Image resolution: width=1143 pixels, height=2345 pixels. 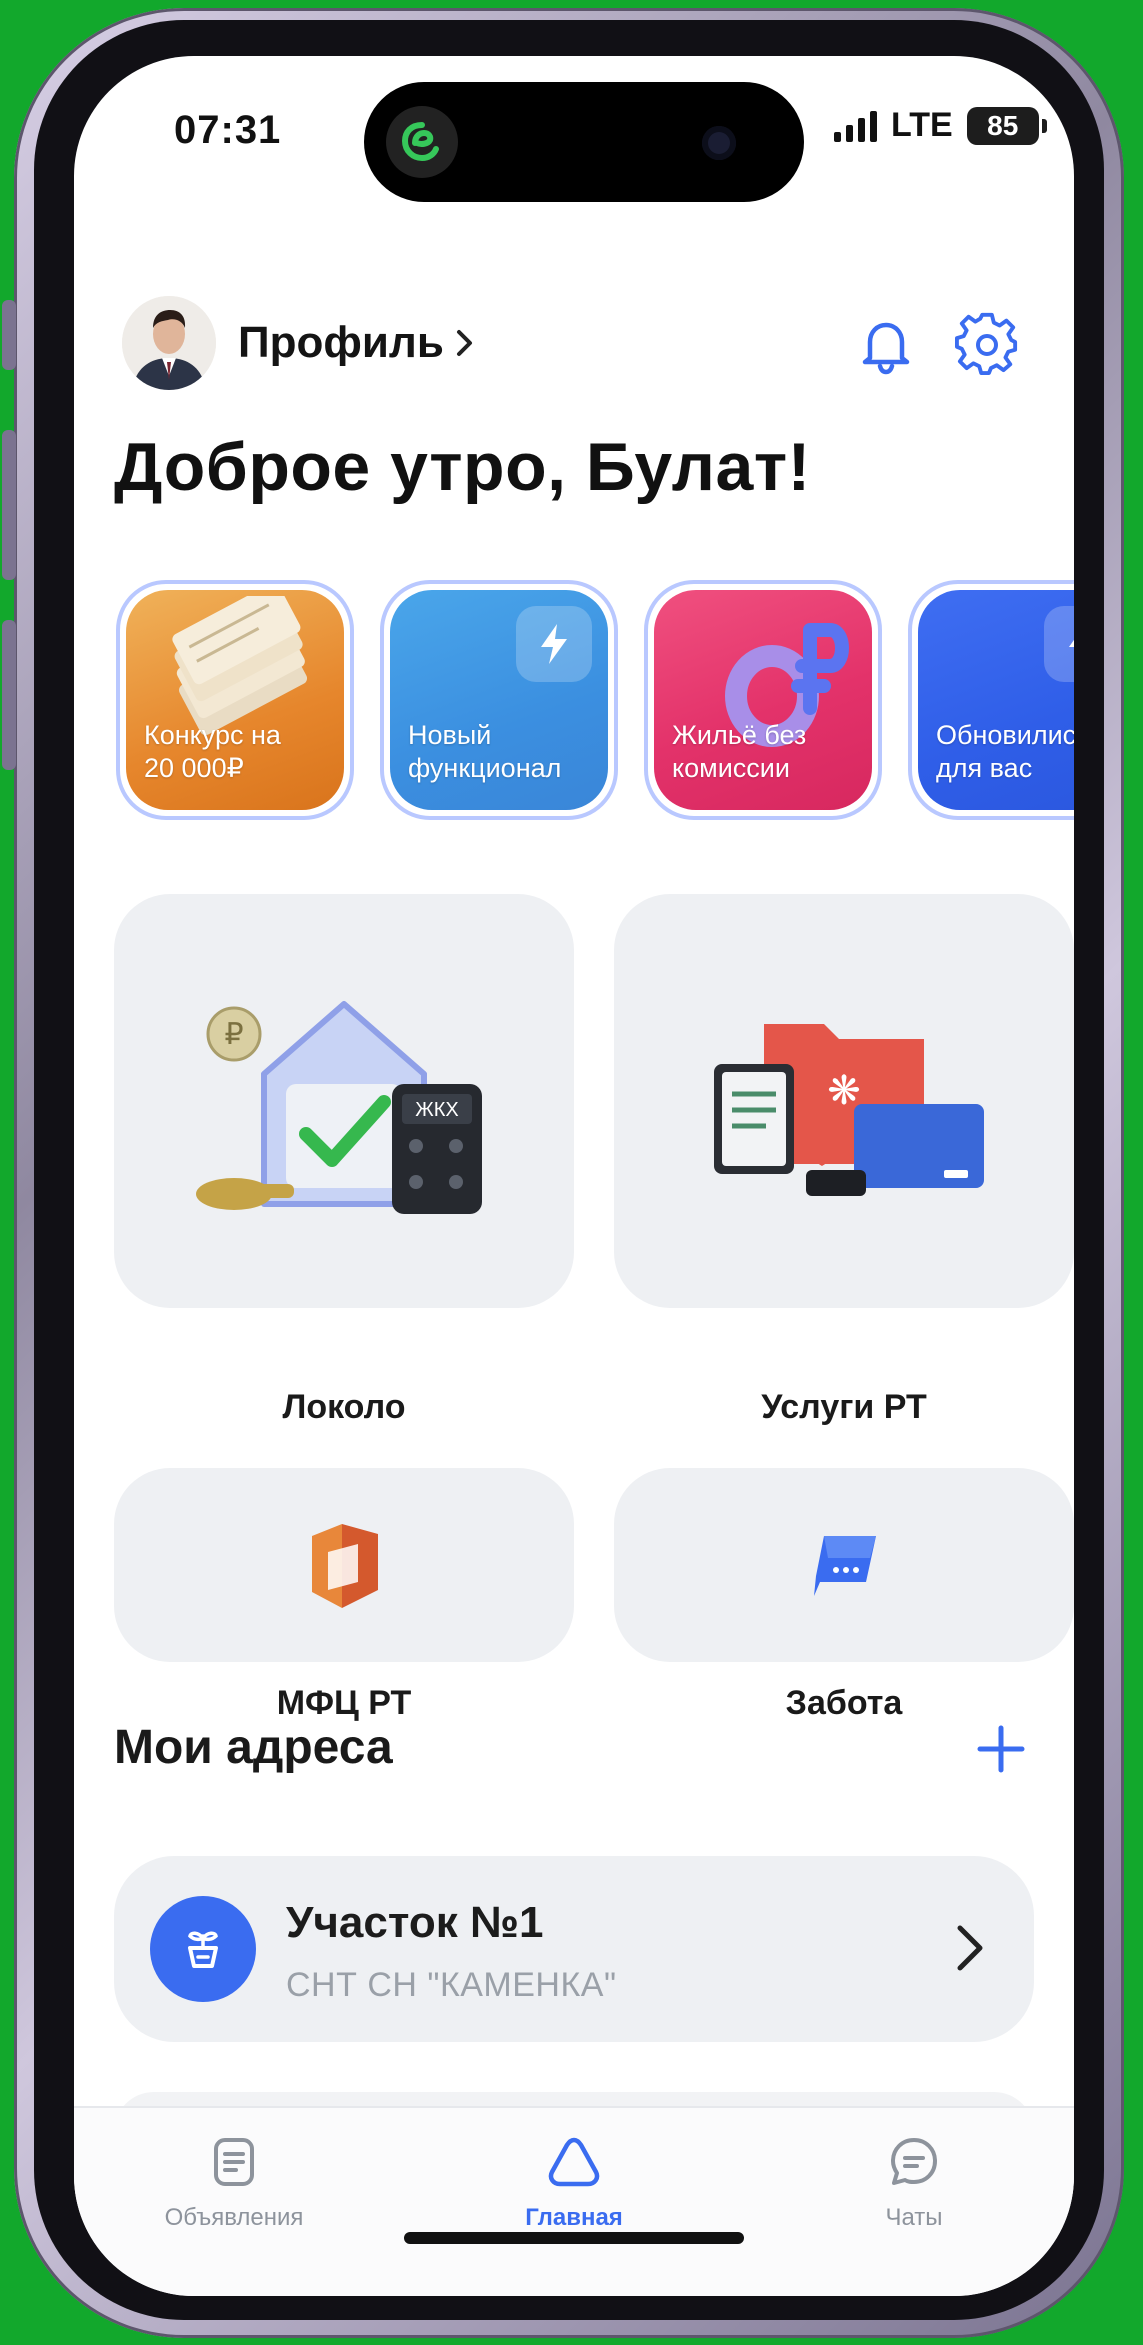 What do you see at coordinates (341, 342) in the screenshot?
I see `profile-label: Профиль` at bounding box center [341, 342].